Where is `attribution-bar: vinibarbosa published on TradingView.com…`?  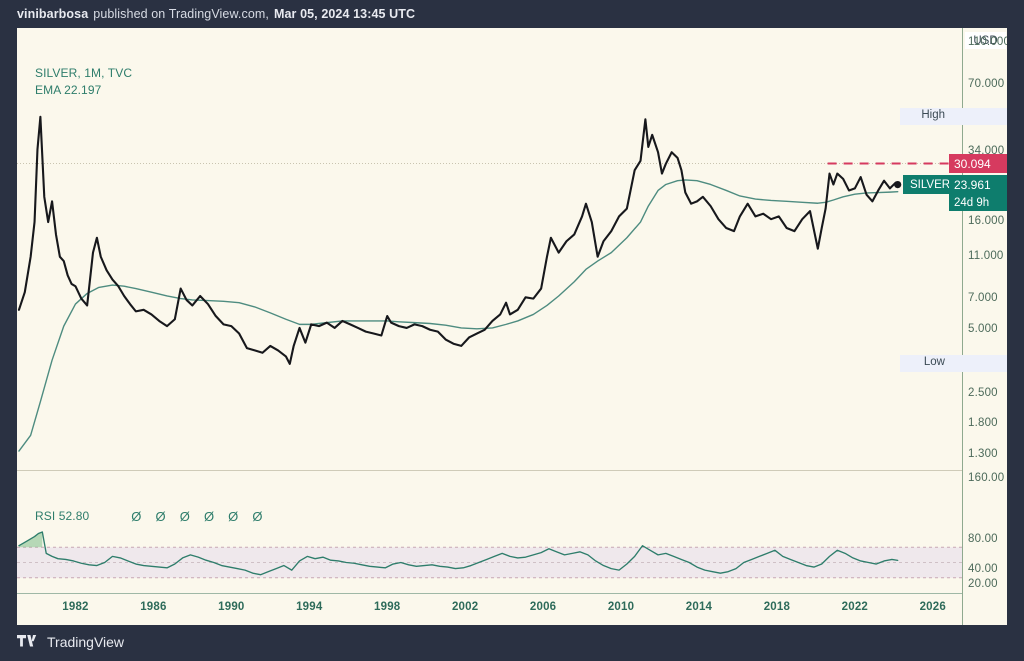 attribution-bar: vinibarbosa published on TradingView.com… is located at coordinates (512, 14).